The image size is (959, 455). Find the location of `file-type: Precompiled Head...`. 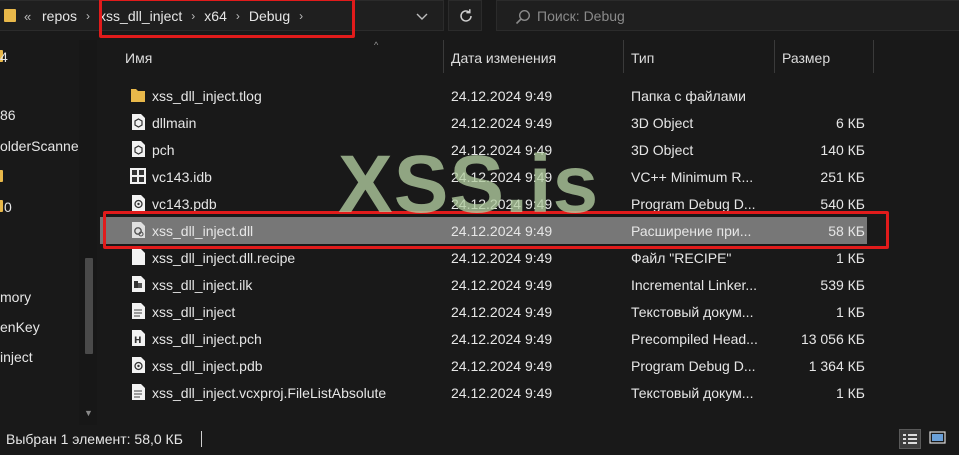

file-type: Precompiled Head... is located at coordinates (694, 339).